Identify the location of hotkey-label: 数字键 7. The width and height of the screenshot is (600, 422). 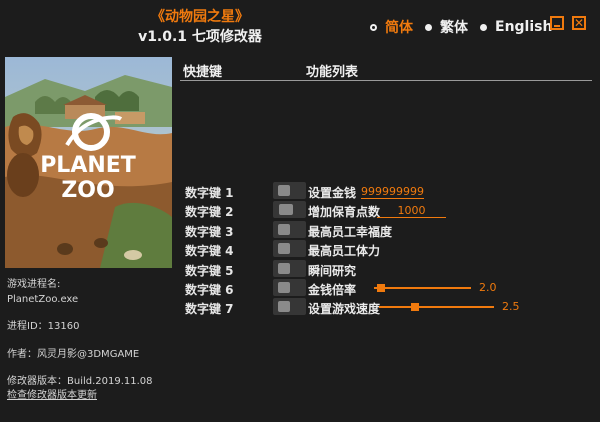
(209, 309).